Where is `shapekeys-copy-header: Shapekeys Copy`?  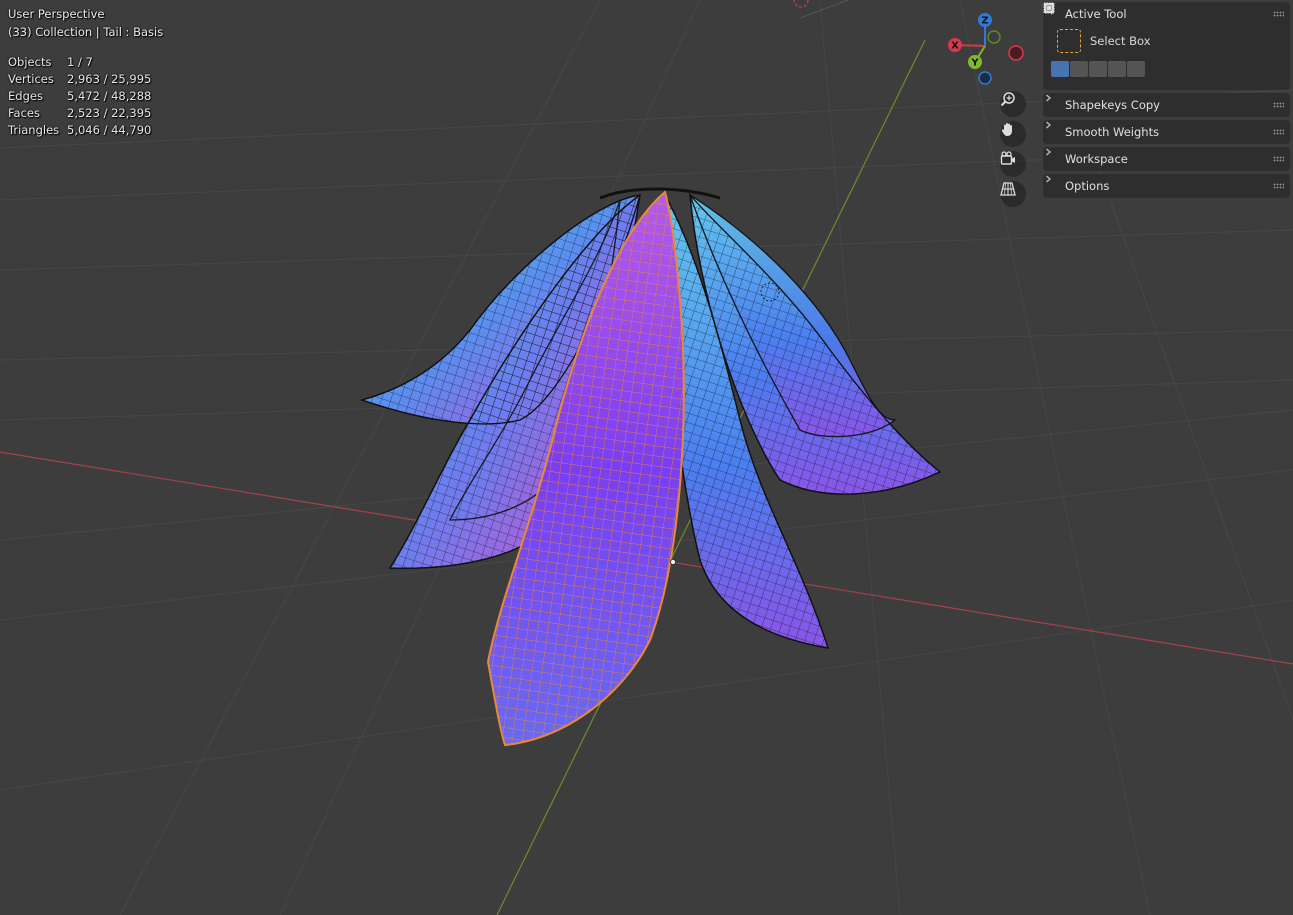 shapekeys-copy-header: Shapekeys Copy is located at coordinates (1166, 105).